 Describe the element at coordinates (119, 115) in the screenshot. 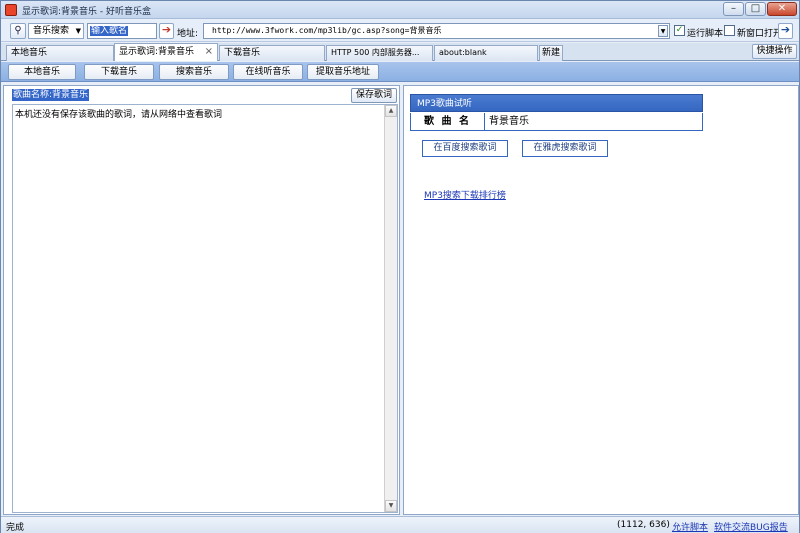

I see `lyrics-text: 本机还没有保存该歌曲的歌词，请从网络中查看歌词` at that location.